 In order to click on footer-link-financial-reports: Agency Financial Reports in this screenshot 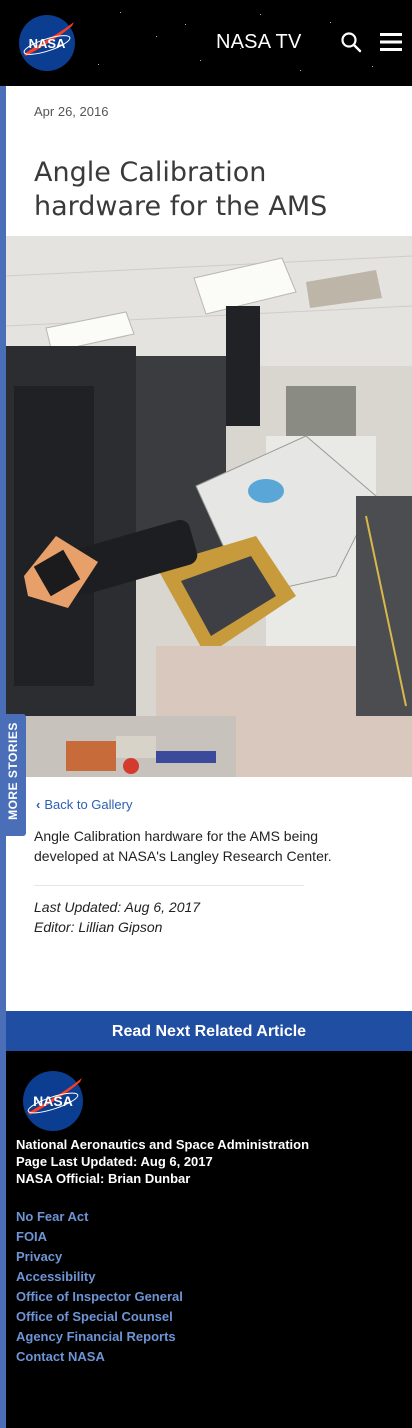, I will do `click(99, 1337)`.